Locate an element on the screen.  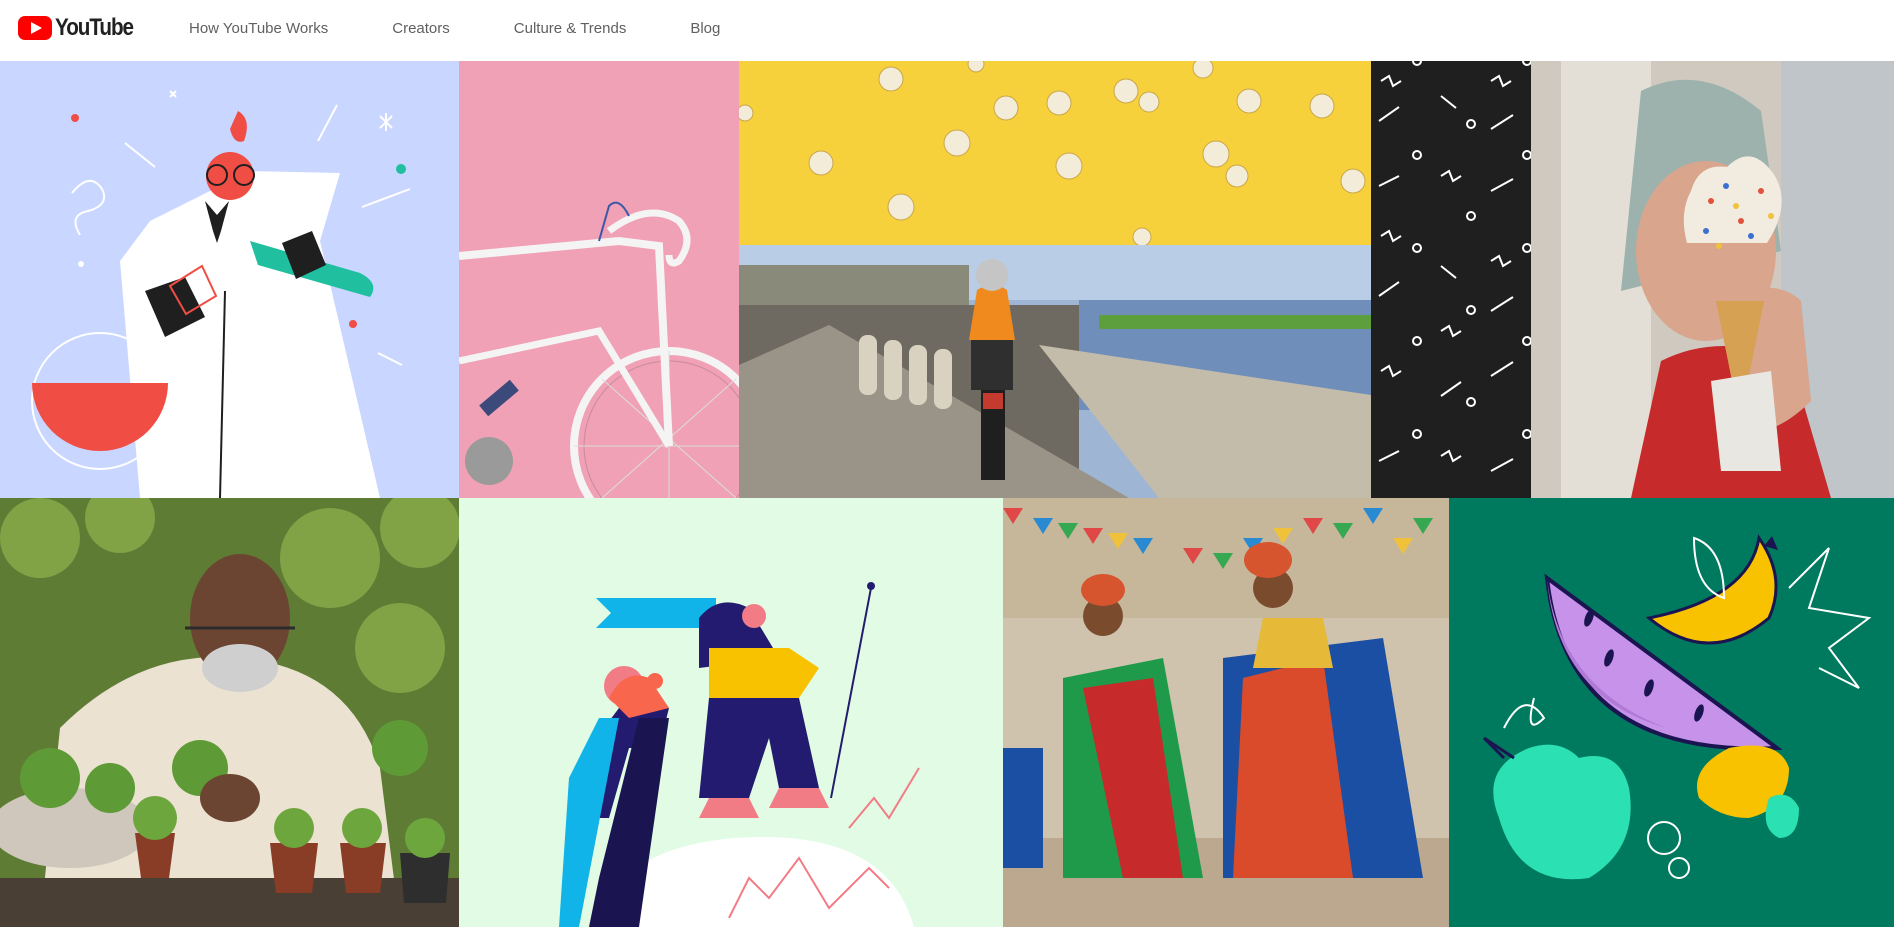
popcorn-photo is located at coordinates (1052, 153).